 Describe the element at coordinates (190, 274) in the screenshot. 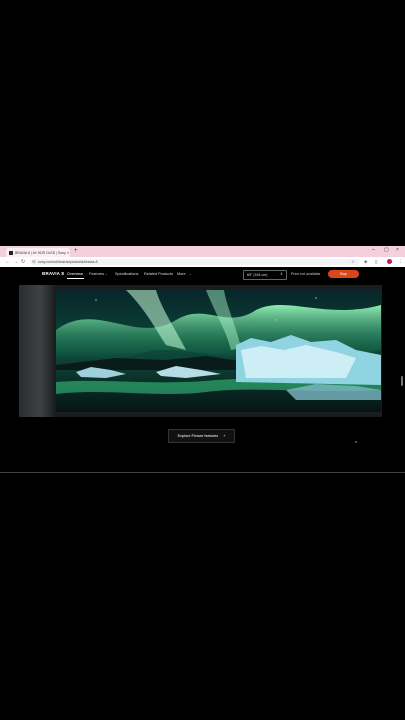

I see `more-chevron-down-icon: ⌄` at that location.